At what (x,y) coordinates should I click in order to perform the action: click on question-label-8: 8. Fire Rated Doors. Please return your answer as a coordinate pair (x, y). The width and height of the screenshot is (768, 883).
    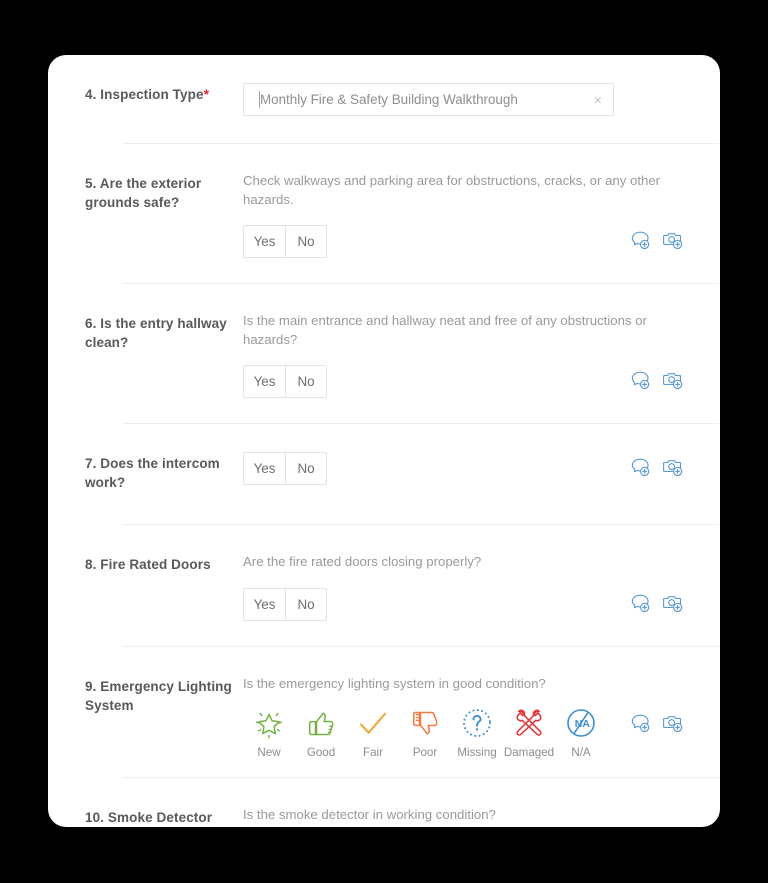
    Looking at the image, I should click on (148, 564).